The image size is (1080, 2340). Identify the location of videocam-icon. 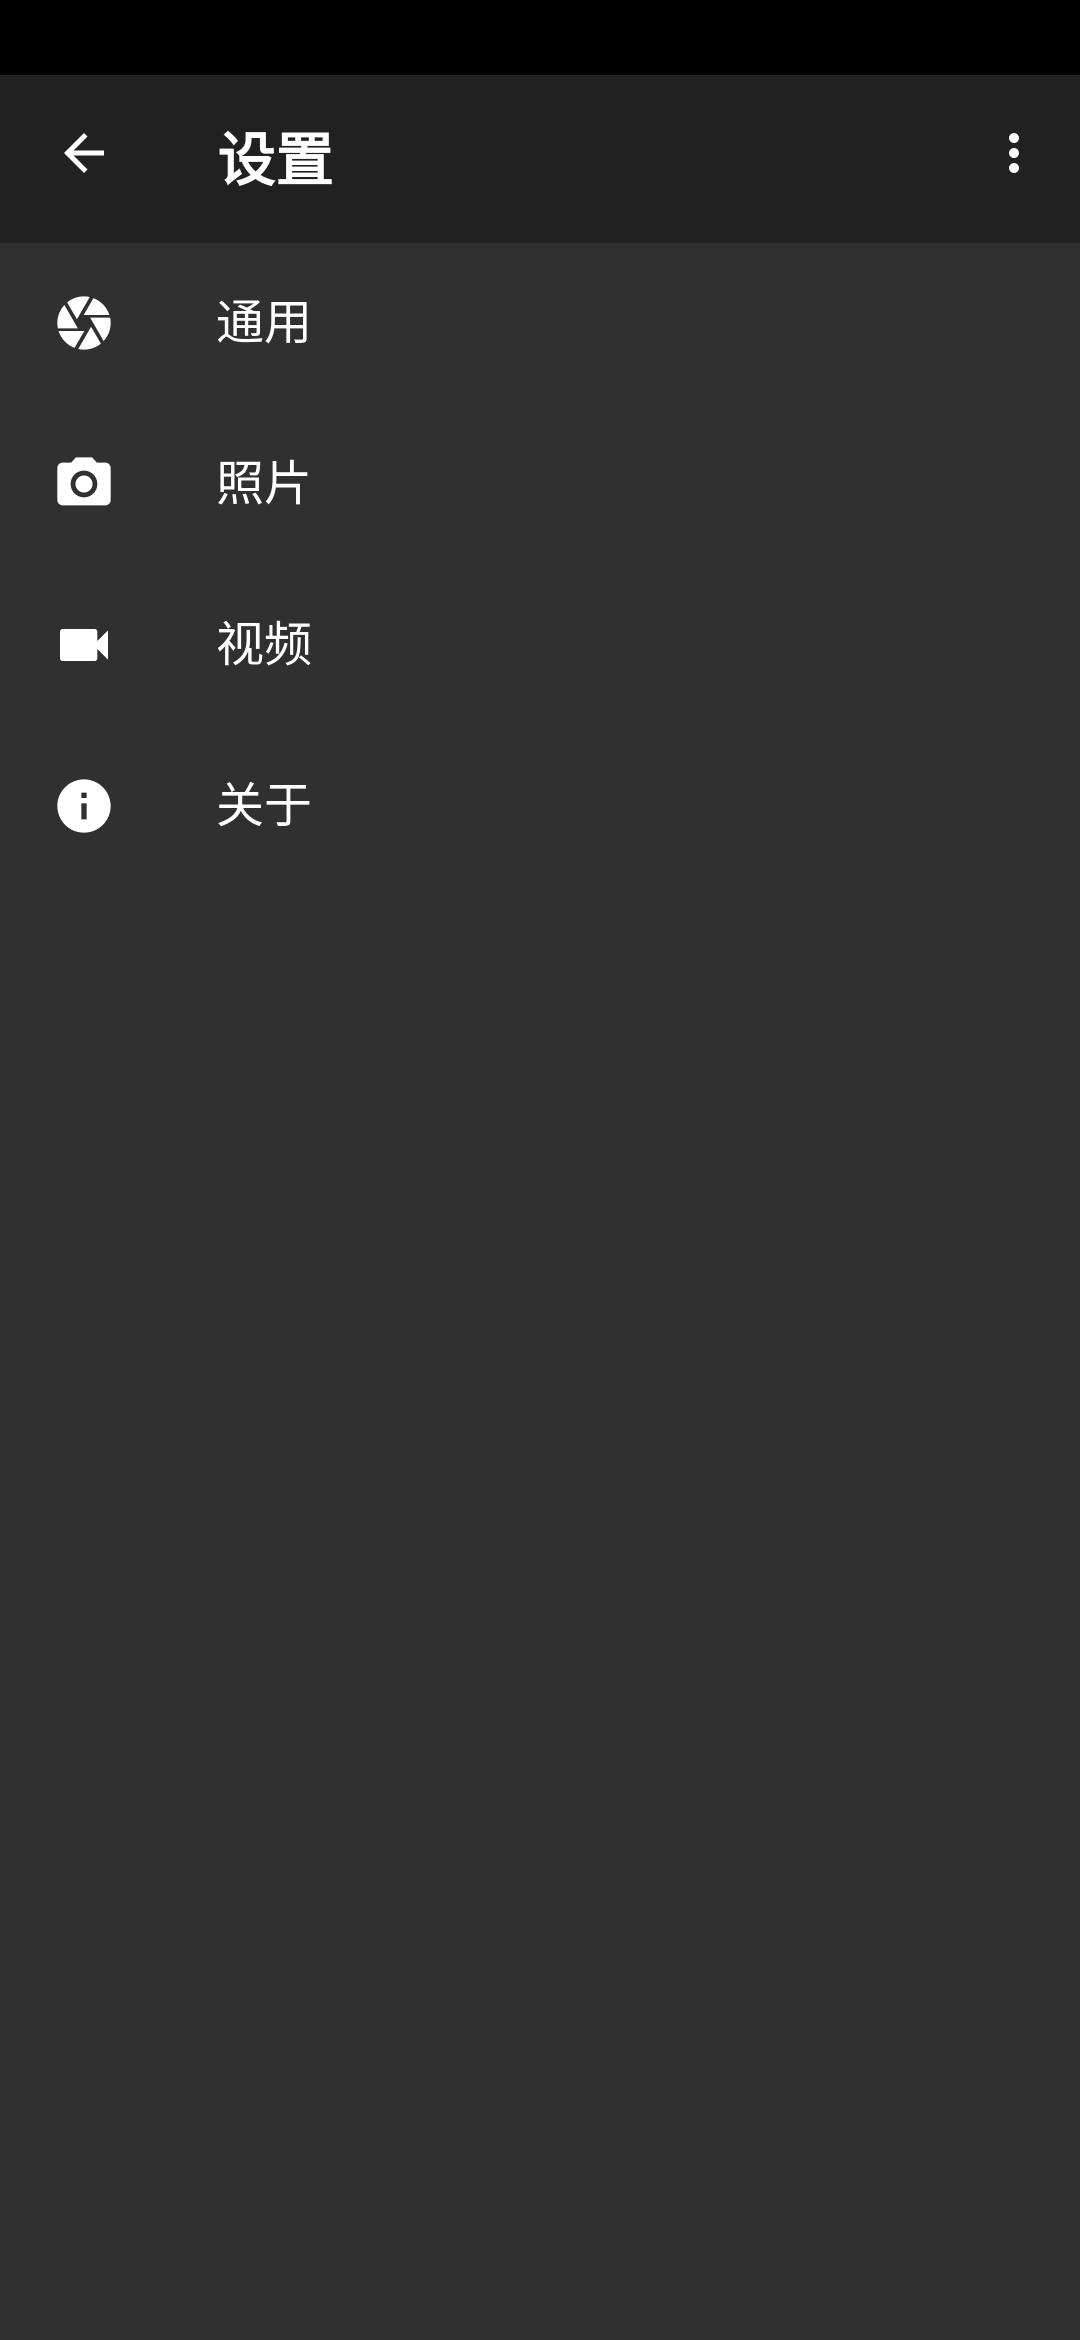
(84, 645).